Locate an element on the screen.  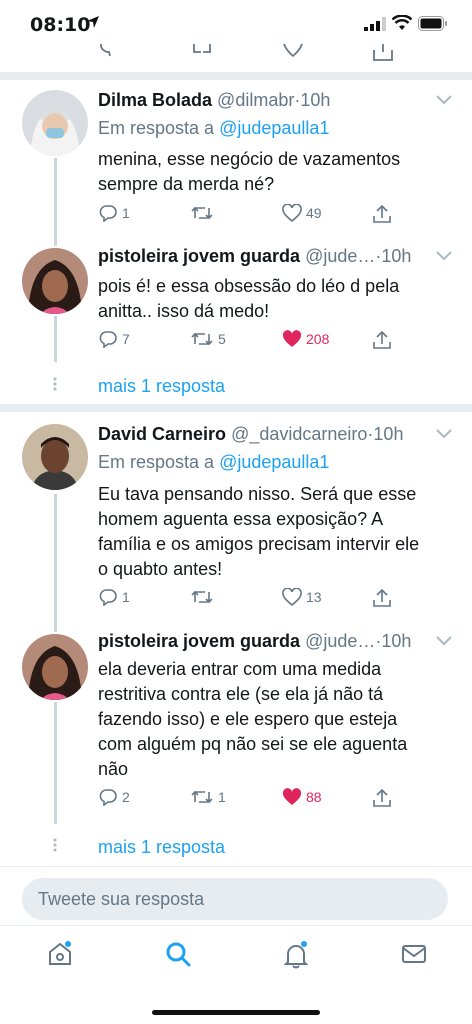
action-bar: 1 49 is located at coordinates (248, 216).